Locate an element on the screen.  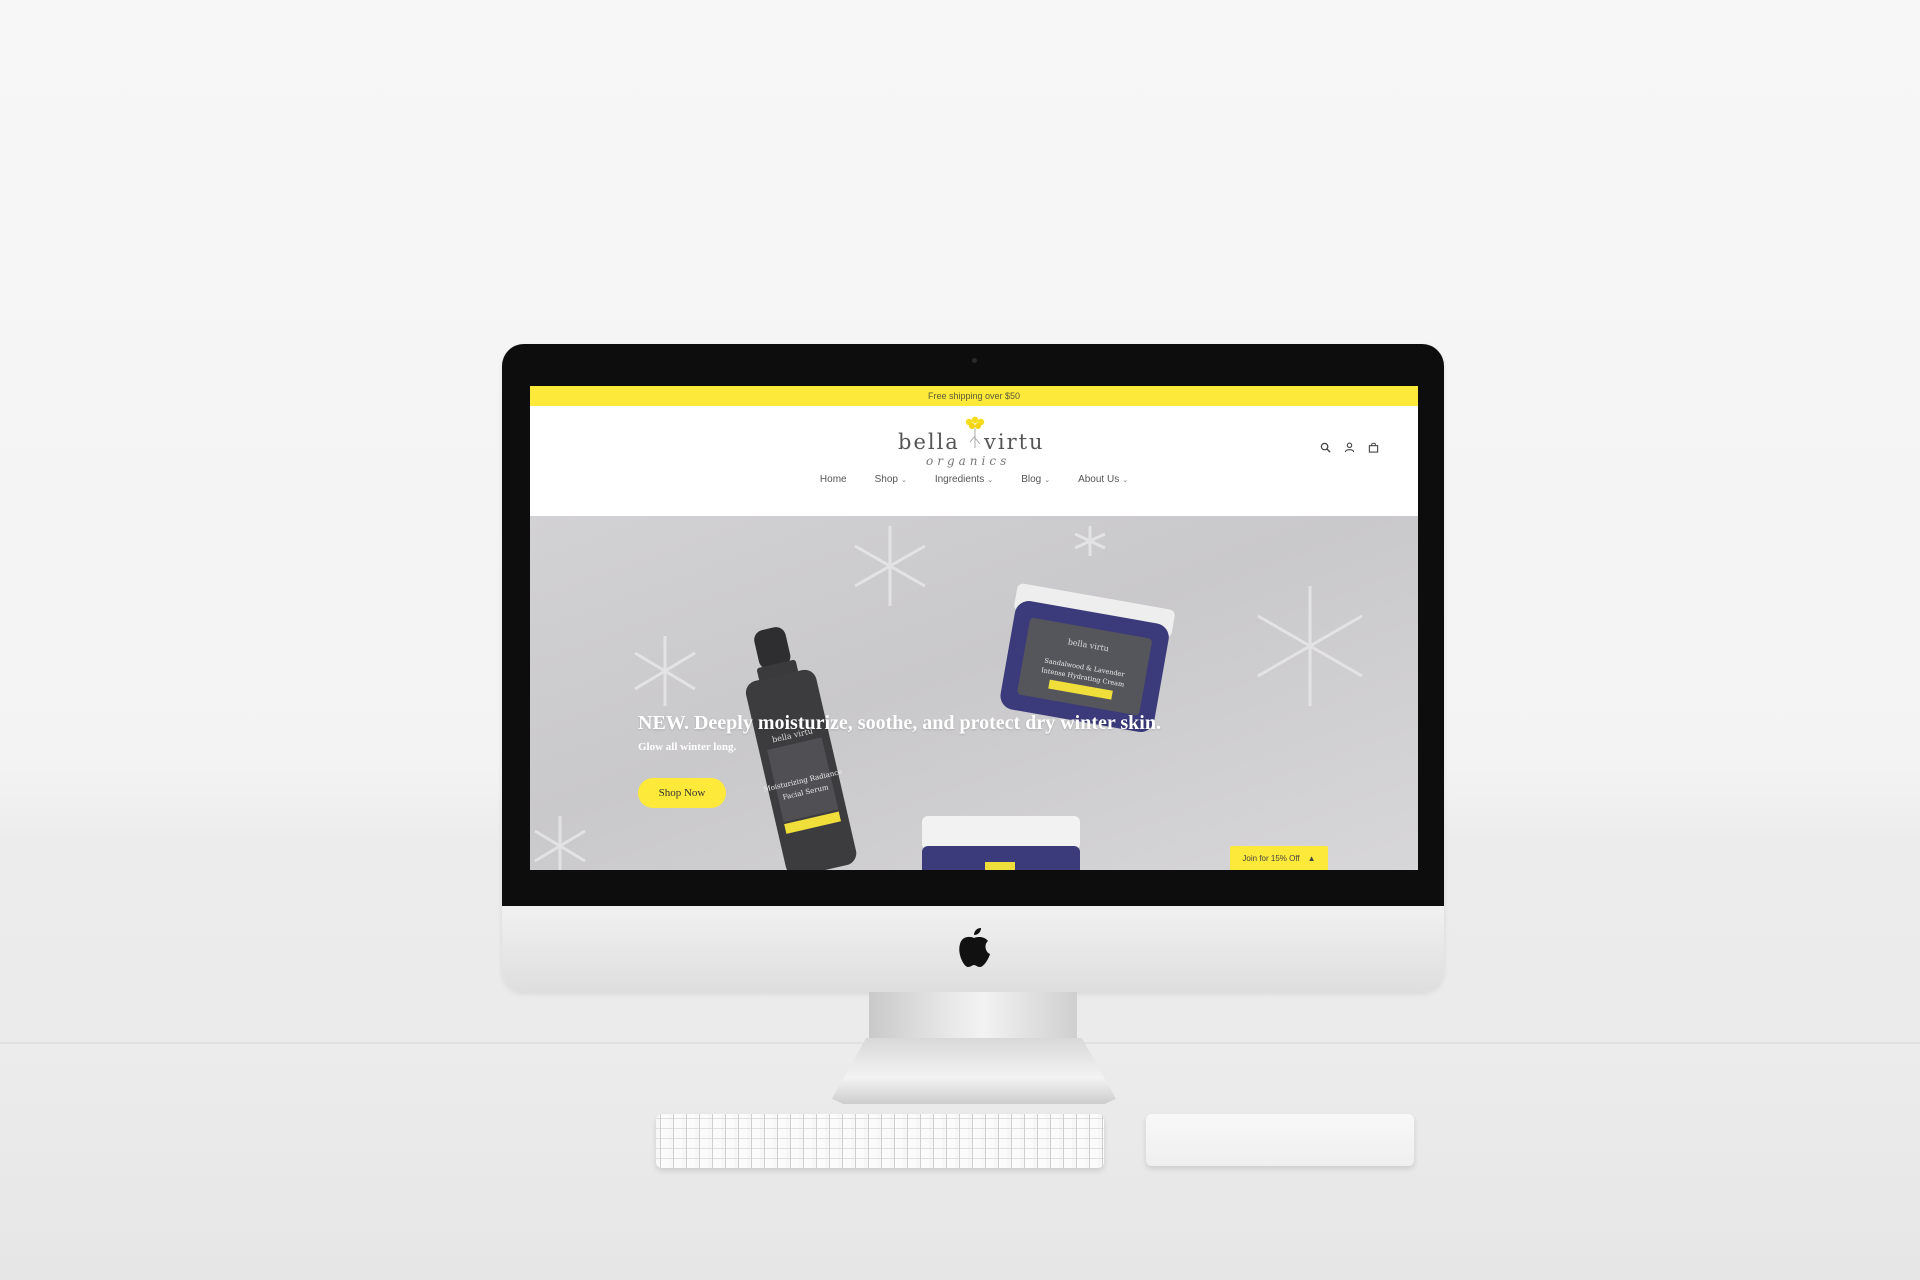
nav-label: About Us is located at coordinates (1099, 479).